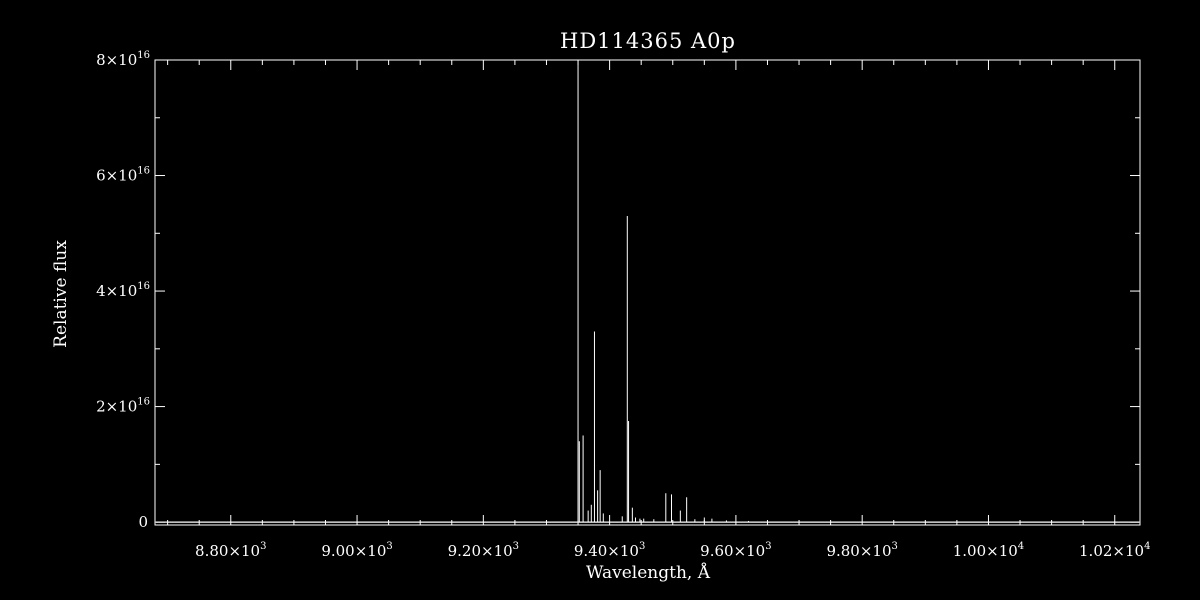  What do you see at coordinates (648, 572) in the screenshot?
I see `x-axis-label: Wavelength, Å` at bounding box center [648, 572].